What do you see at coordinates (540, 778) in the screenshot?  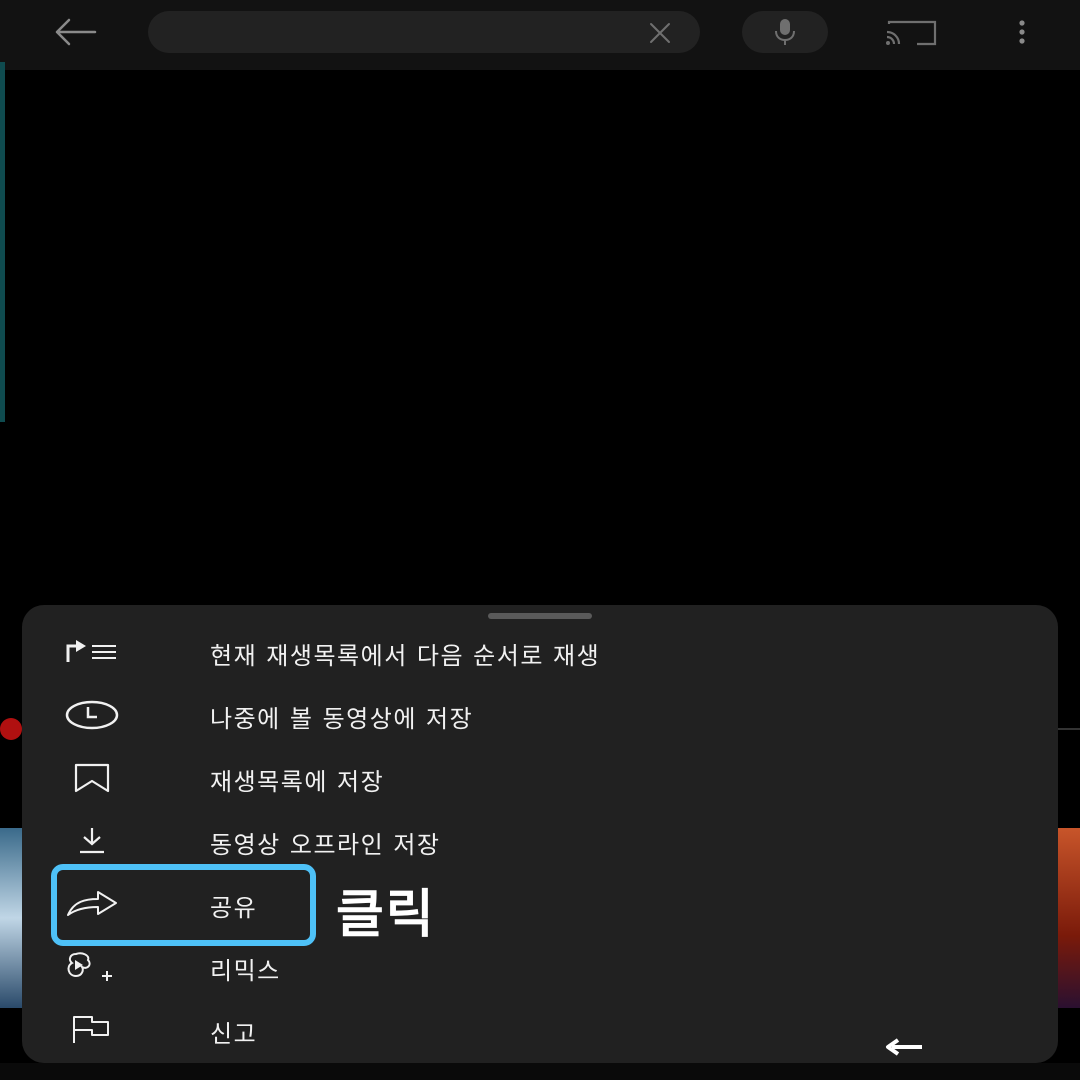 I see `menu-item-save-playlist: 재생목록에 저장` at bounding box center [540, 778].